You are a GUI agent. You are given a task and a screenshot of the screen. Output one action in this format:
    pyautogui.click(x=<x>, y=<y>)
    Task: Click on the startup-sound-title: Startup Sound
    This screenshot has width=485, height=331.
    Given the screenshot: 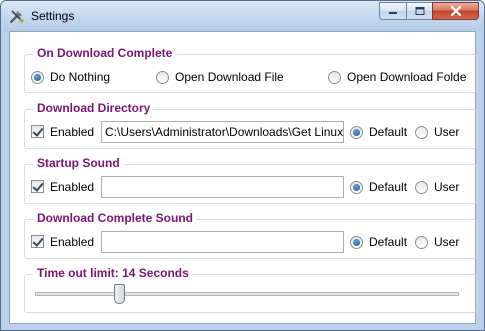 What is the action you would take?
    pyautogui.click(x=78, y=163)
    